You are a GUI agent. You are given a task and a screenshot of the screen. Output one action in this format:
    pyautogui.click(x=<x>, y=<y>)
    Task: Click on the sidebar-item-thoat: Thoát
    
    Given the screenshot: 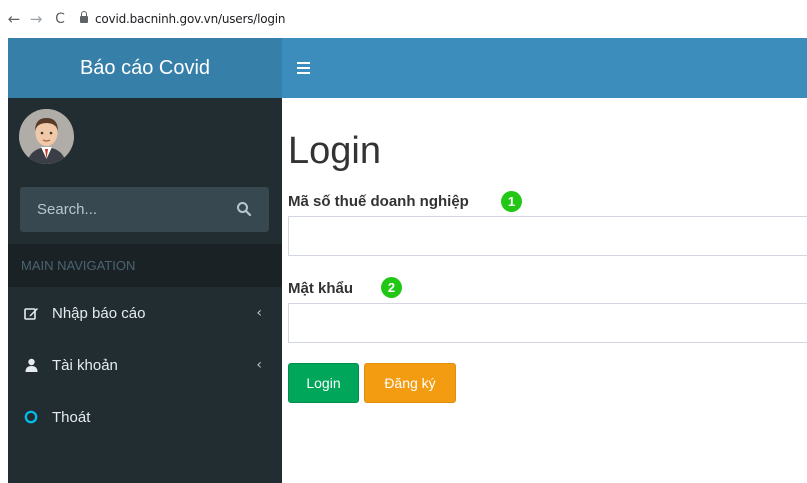 What is the action you would take?
    pyautogui.click(x=145, y=417)
    